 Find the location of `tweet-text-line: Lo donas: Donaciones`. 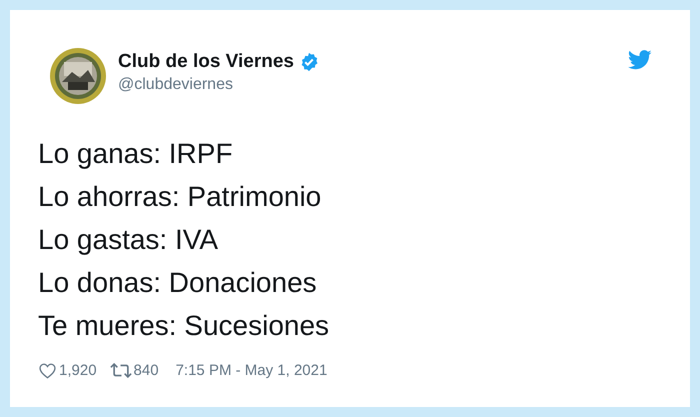

tweet-text-line: Lo donas: Donaciones is located at coordinates (177, 283).